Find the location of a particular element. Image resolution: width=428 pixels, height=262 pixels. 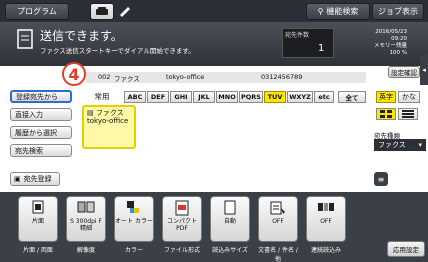

tab-mno: MNO is located at coordinates (227, 97).